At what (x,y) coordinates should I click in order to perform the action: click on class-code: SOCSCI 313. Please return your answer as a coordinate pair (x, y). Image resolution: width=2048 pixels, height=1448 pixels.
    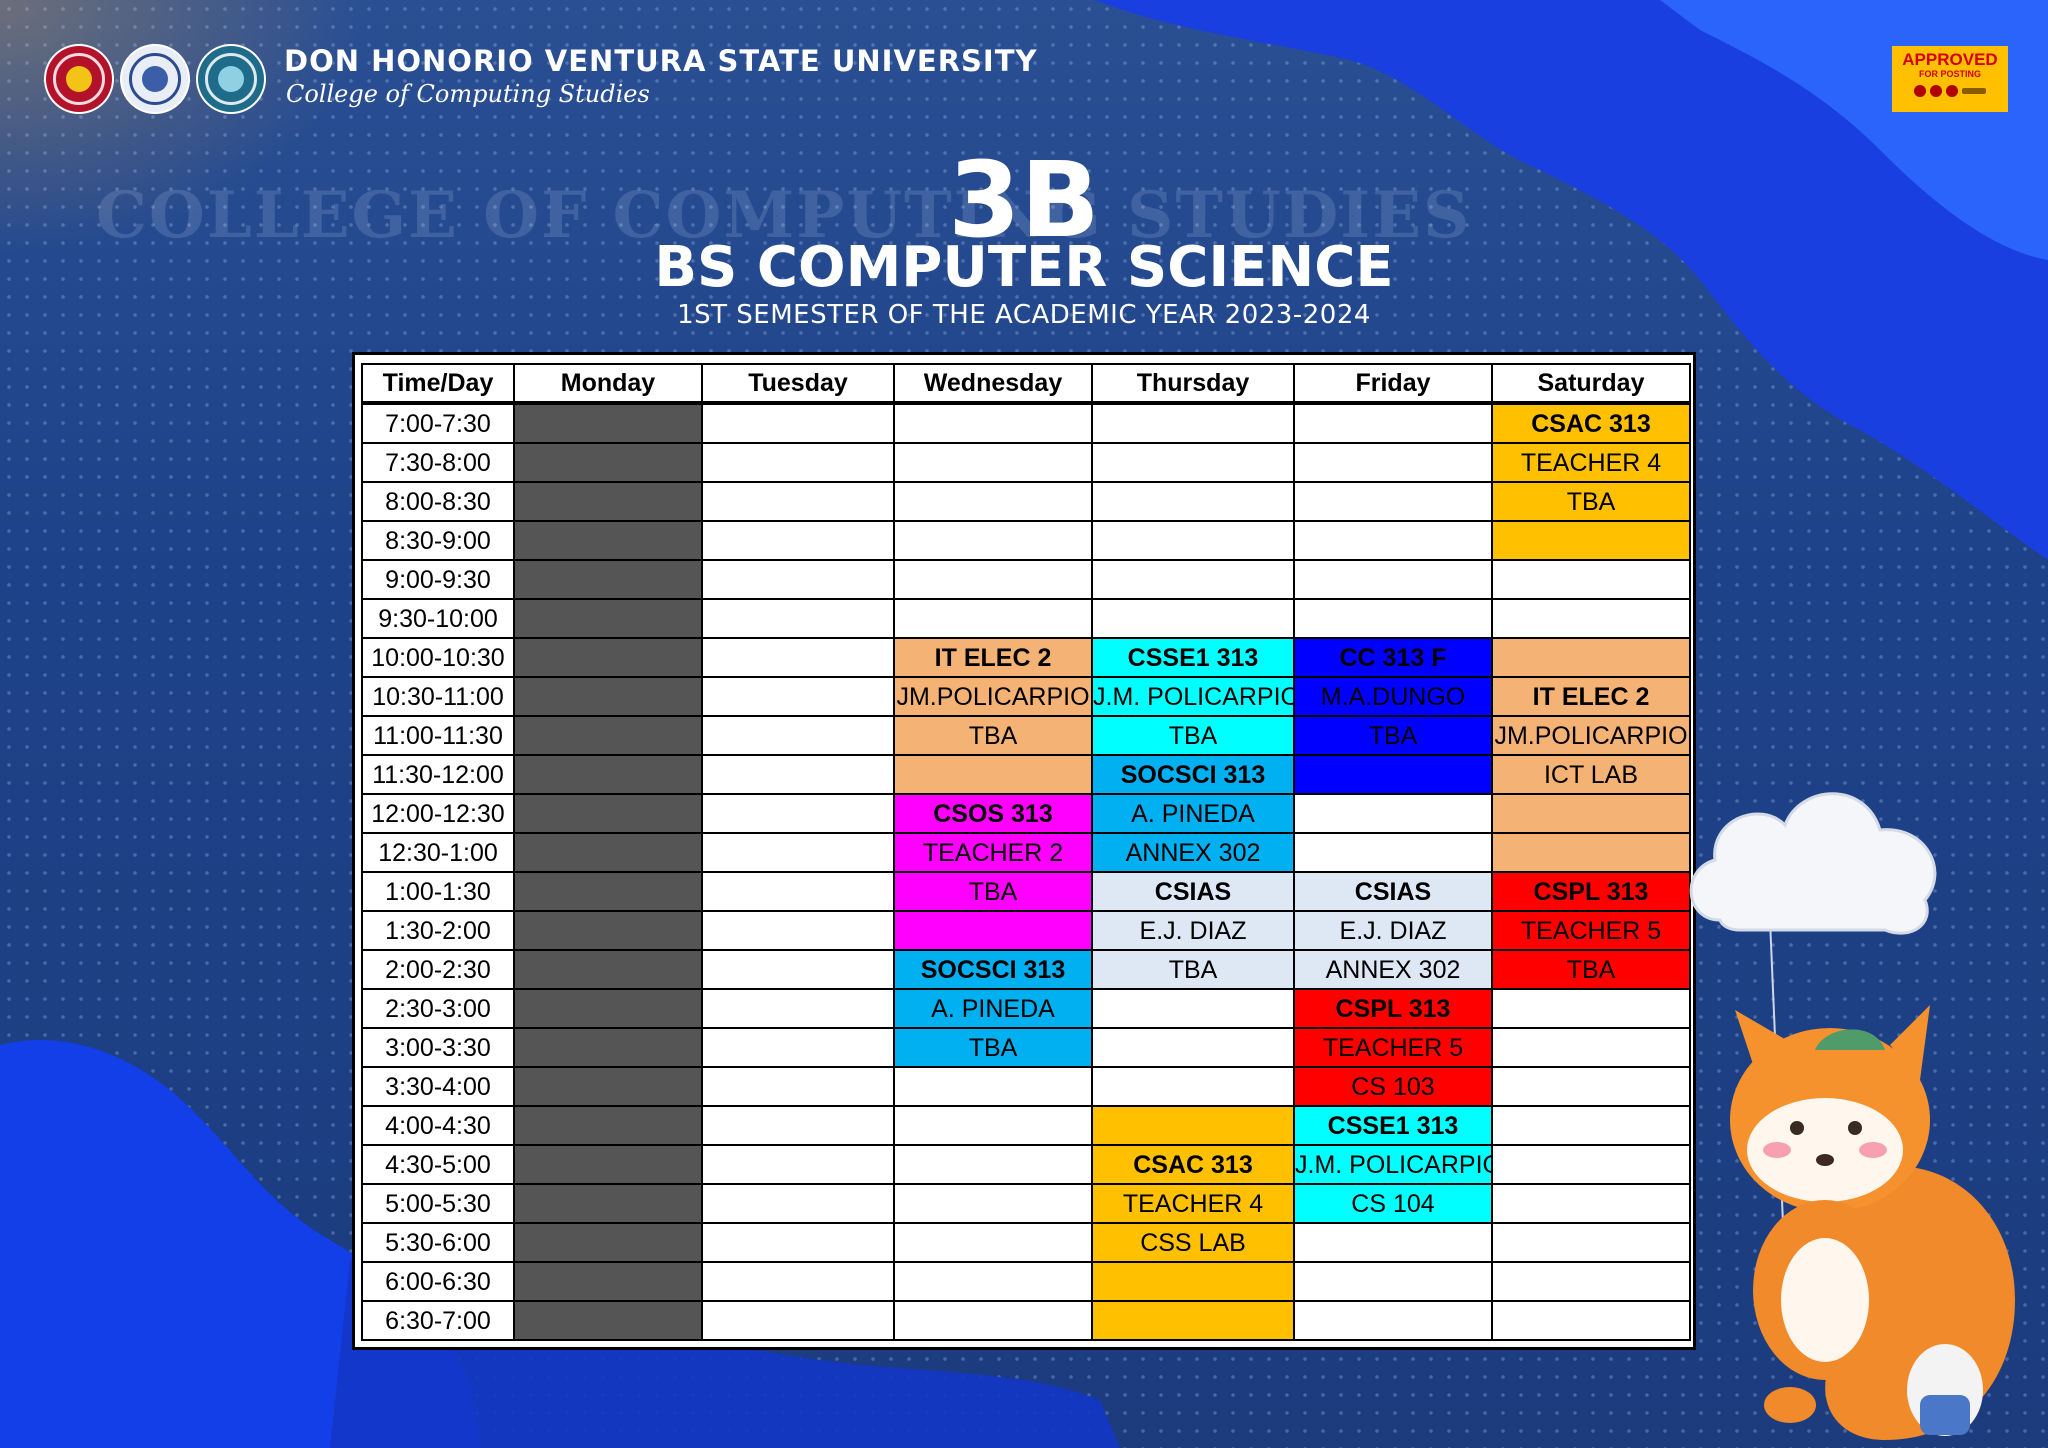
    Looking at the image, I should click on (1193, 774).